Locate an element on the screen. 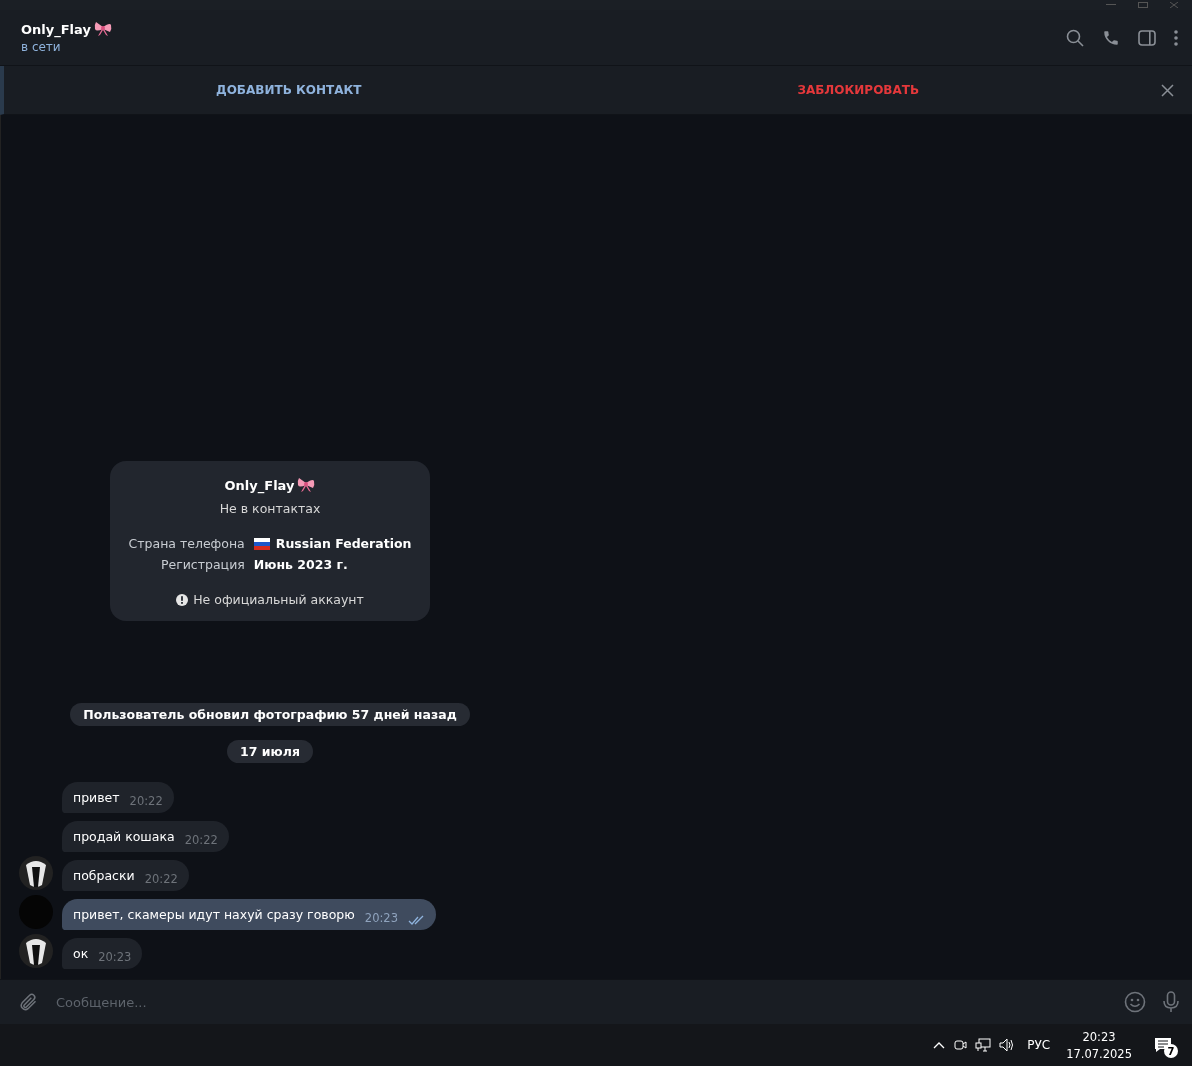 The height and width of the screenshot is (1066, 1192). add-contact-button: ДОБАВИТЬ КОНТАКТ is located at coordinates (289, 90).